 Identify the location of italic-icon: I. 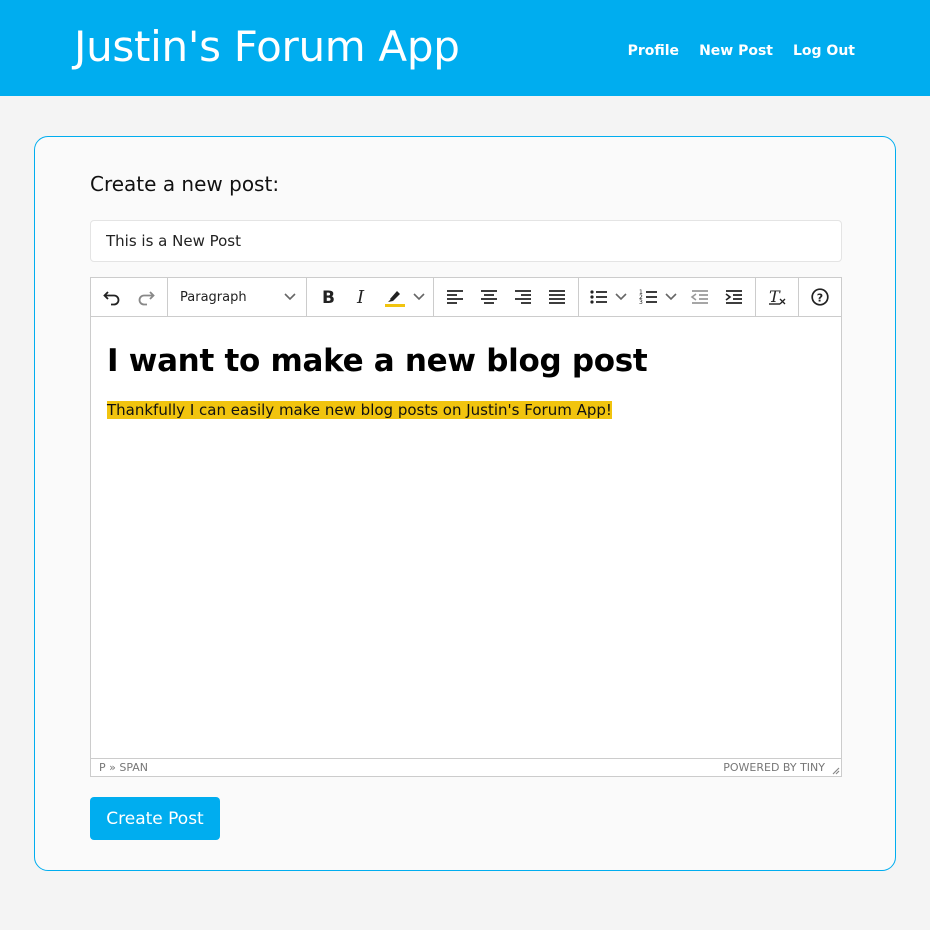
(362, 297).